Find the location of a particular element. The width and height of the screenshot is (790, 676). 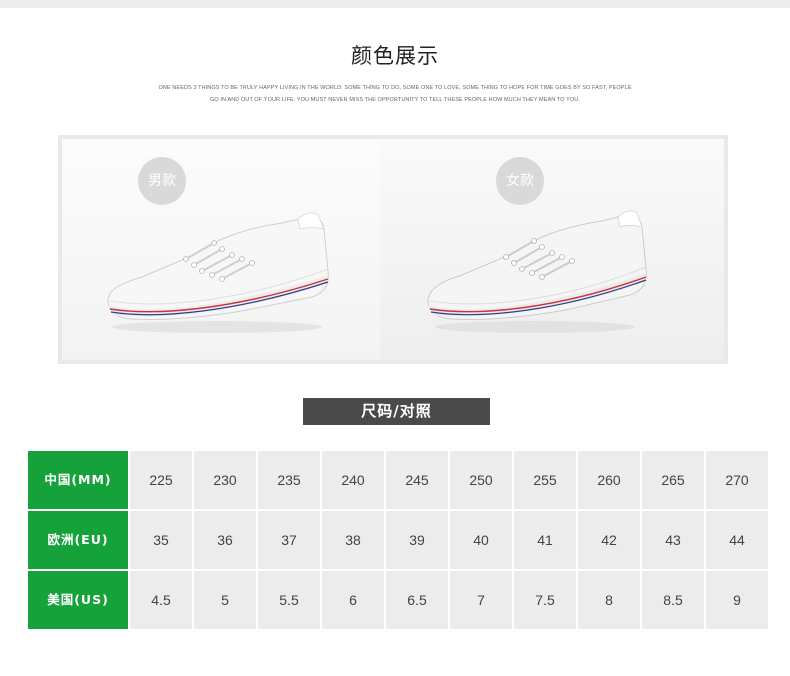

size-cell: 230 is located at coordinates (225, 480).